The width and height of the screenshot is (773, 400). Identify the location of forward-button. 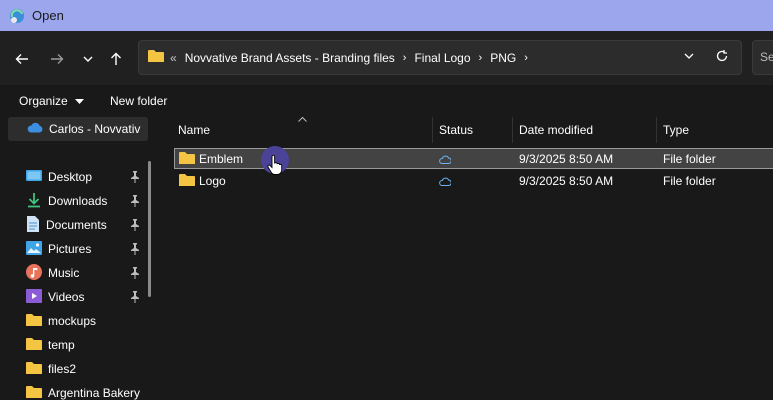
(57, 59).